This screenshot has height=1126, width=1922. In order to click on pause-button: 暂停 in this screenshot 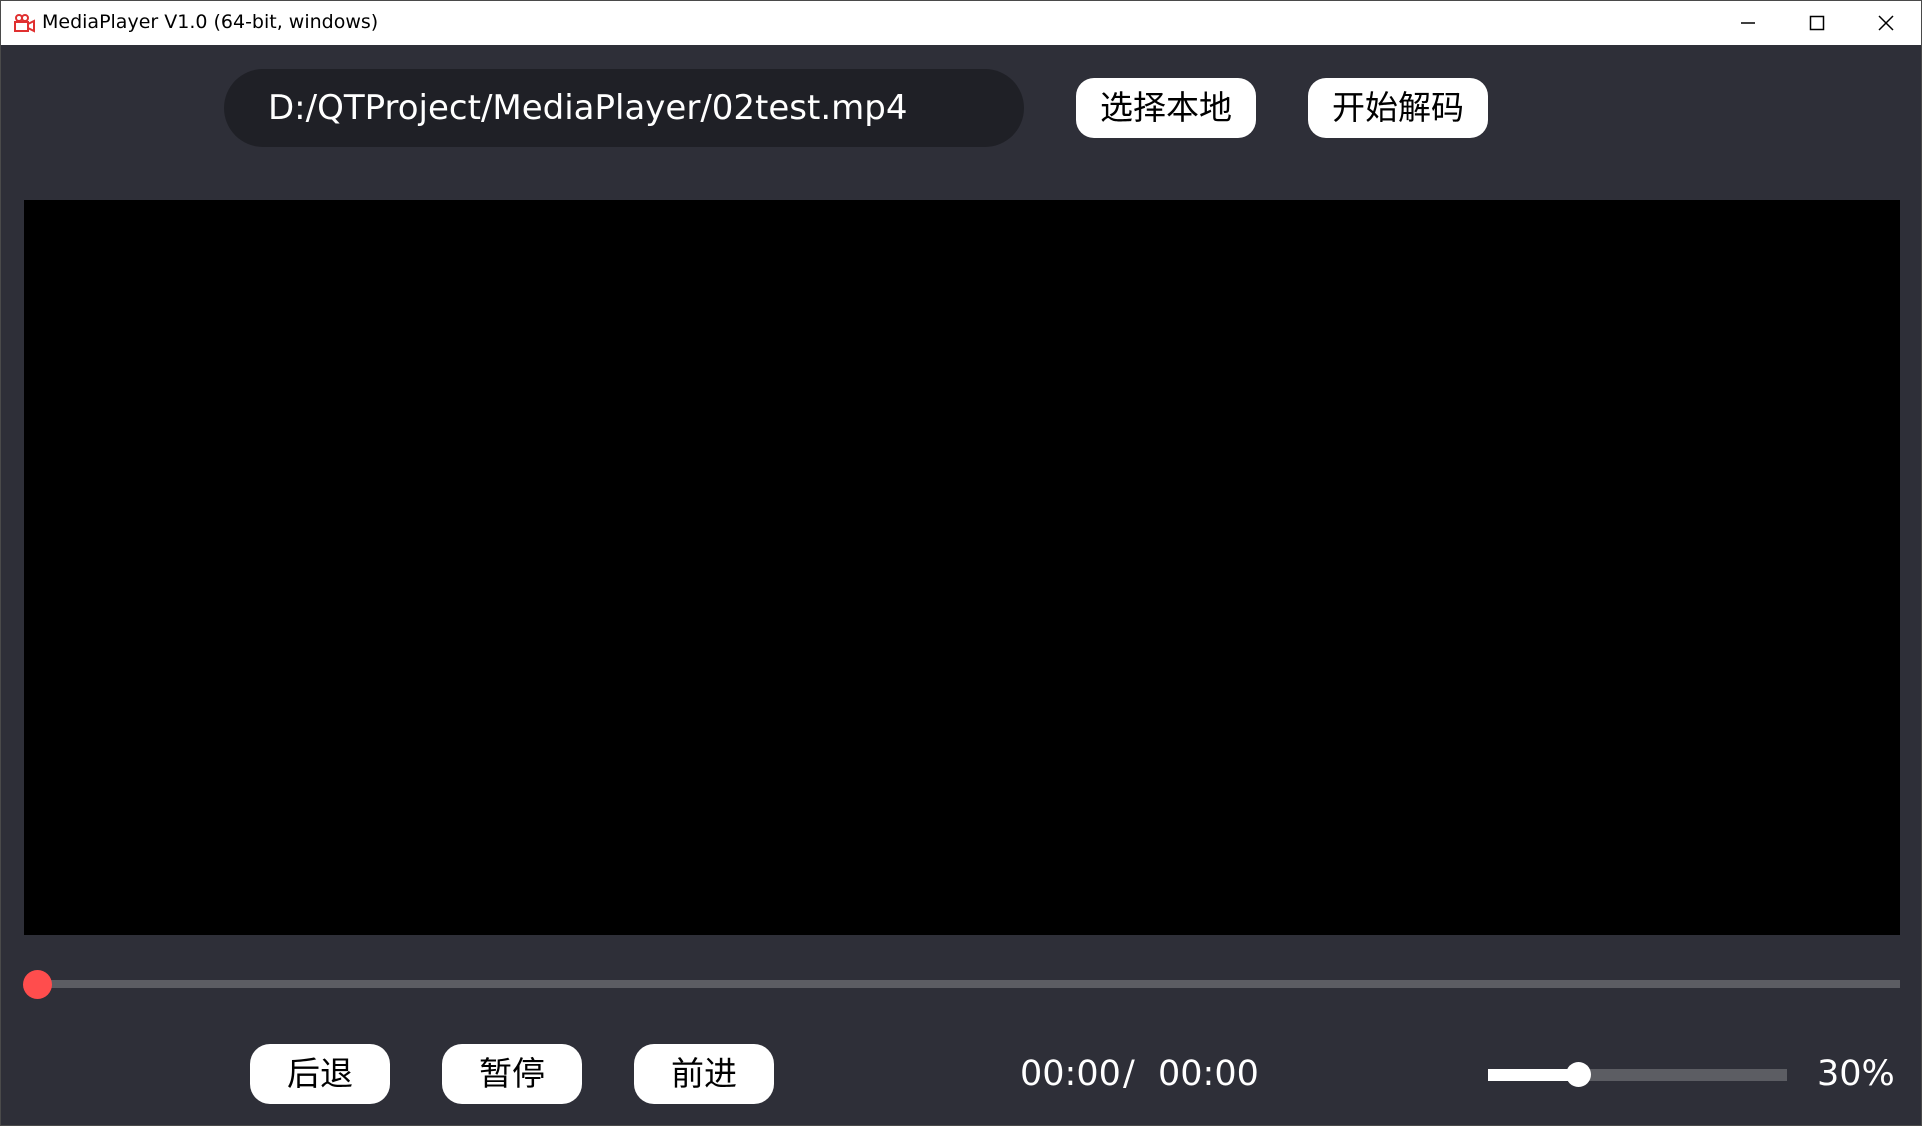, I will do `click(512, 1074)`.